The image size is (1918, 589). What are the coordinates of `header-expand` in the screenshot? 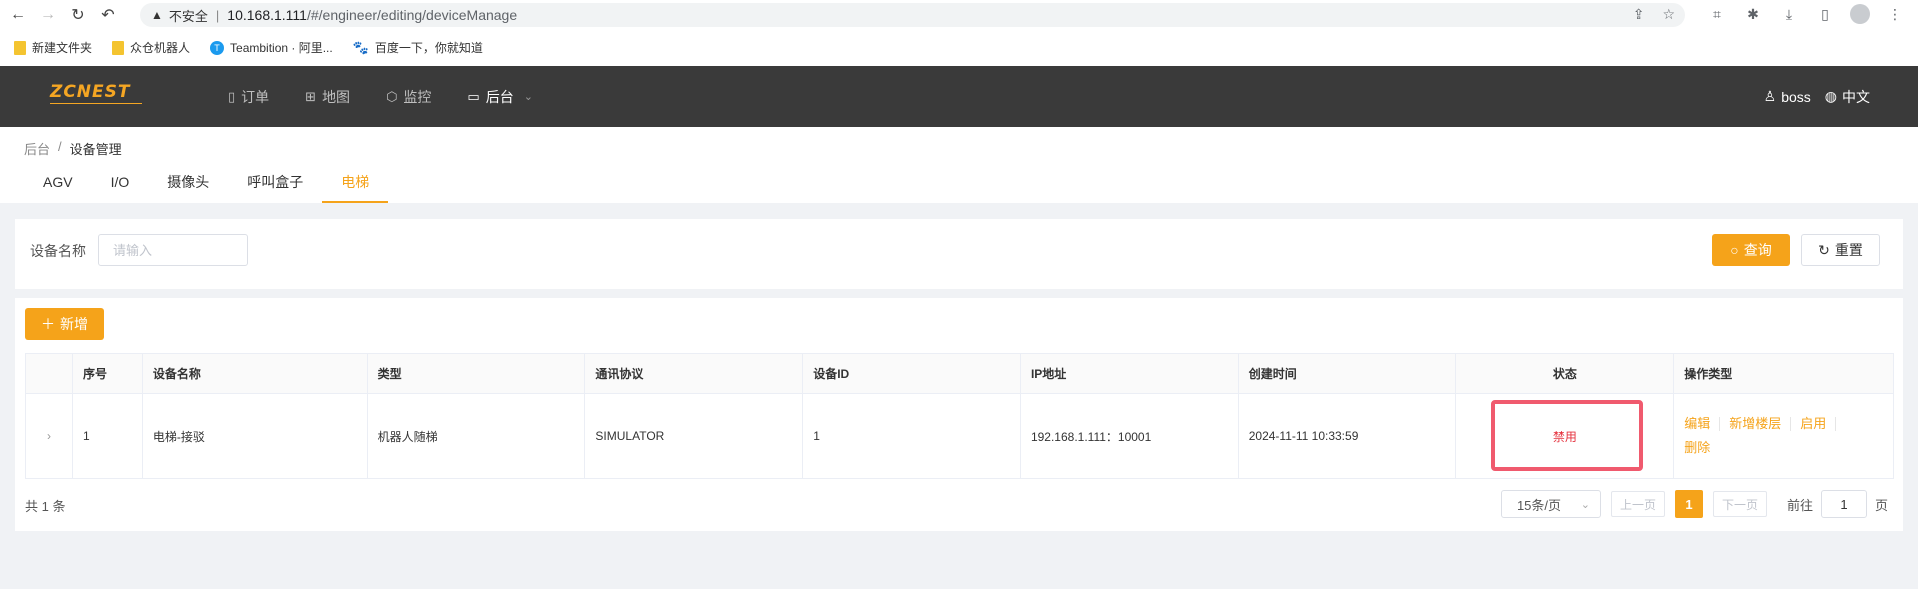 It's located at (49, 373).